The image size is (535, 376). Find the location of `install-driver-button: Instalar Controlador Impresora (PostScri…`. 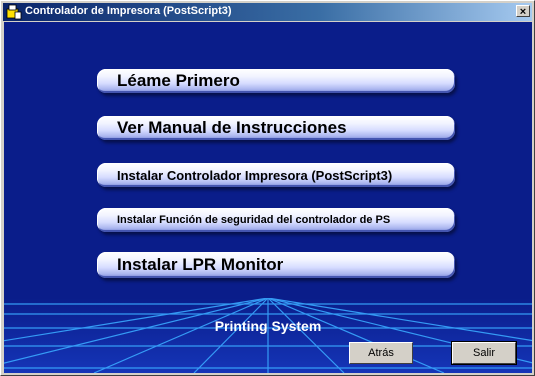

install-driver-button: Instalar Controlador Impresora (PostScri… is located at coordinates (276, 175).